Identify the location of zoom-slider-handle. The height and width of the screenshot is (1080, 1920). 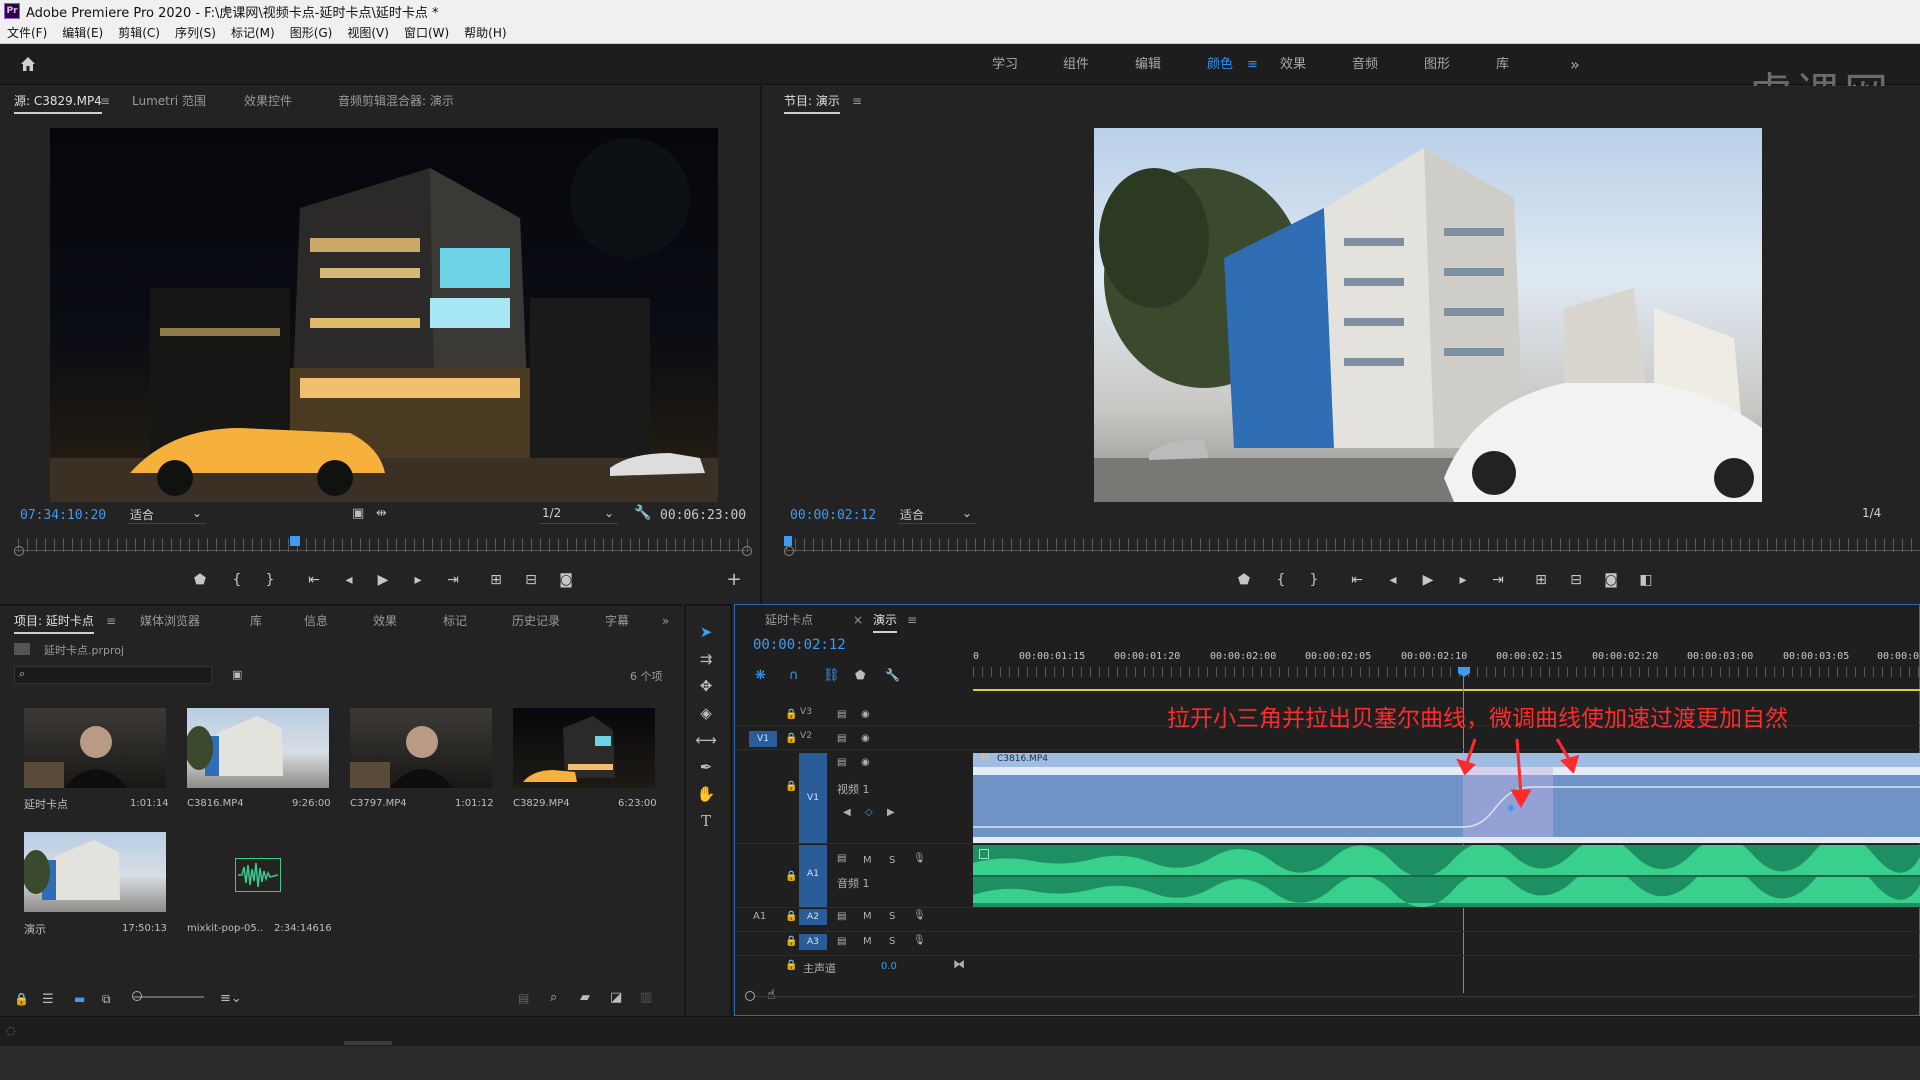
(137, 996).